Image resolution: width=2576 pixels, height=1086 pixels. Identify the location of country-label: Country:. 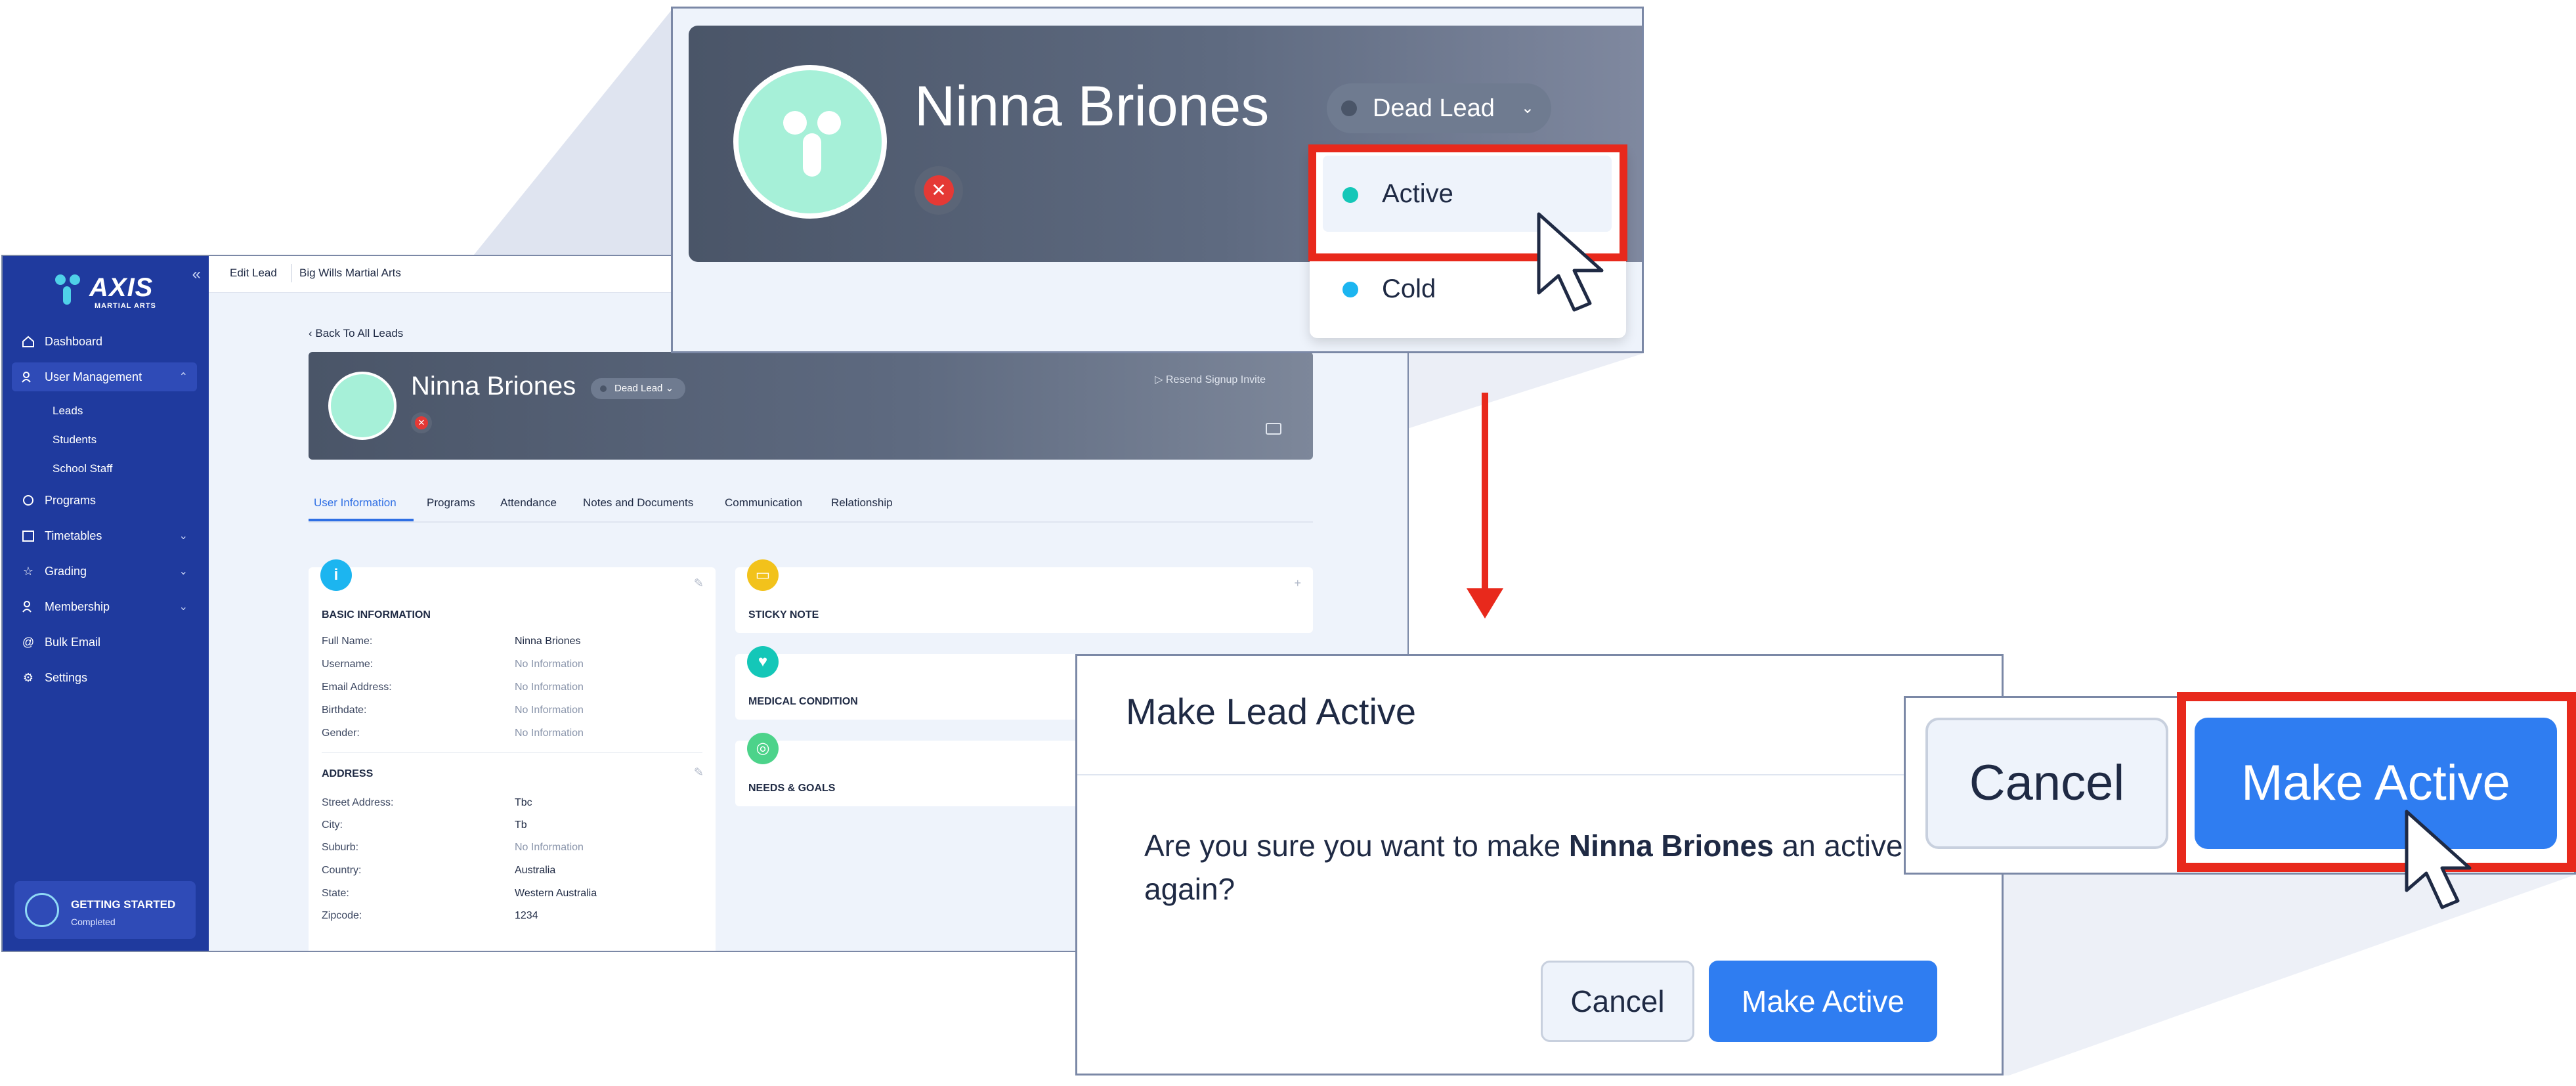
(342, 870).